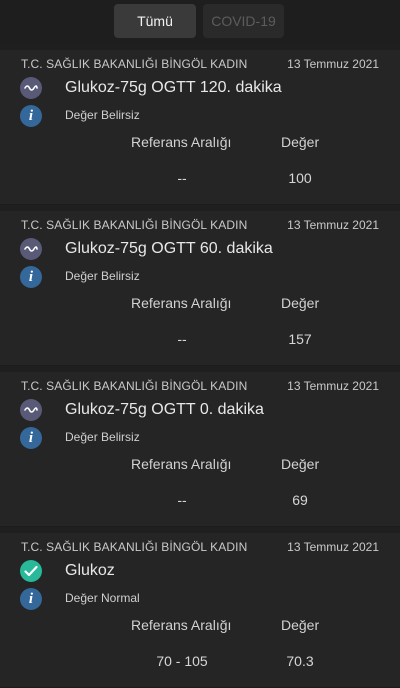  What do you see at coordinates (300, 178) in the screenshot?
I see `result-value: 100` at bounding box center [300, 178].